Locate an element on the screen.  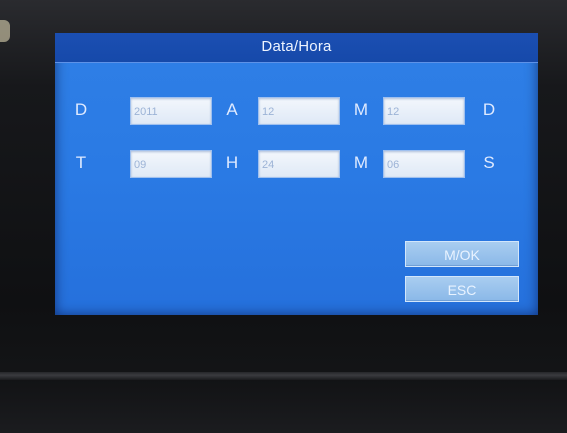
page-title: Data/Hora is located at coordinates (296, 46).